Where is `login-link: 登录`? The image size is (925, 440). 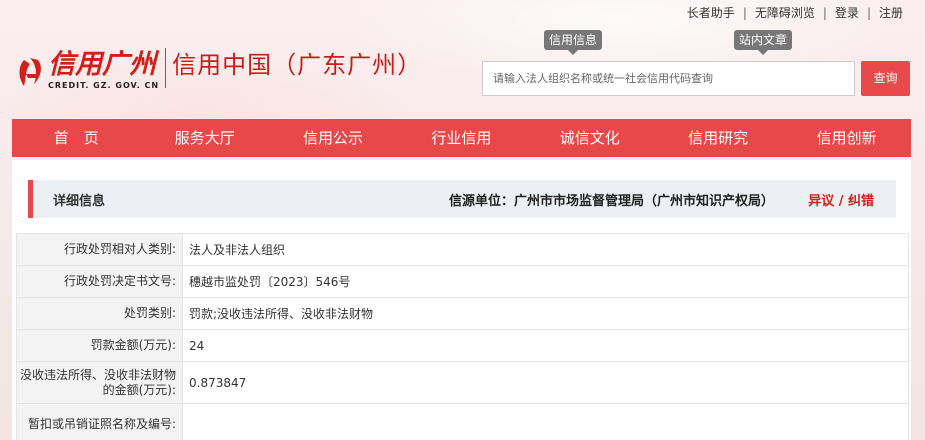 login-link: 登录 is located at coordinates (847, 12).